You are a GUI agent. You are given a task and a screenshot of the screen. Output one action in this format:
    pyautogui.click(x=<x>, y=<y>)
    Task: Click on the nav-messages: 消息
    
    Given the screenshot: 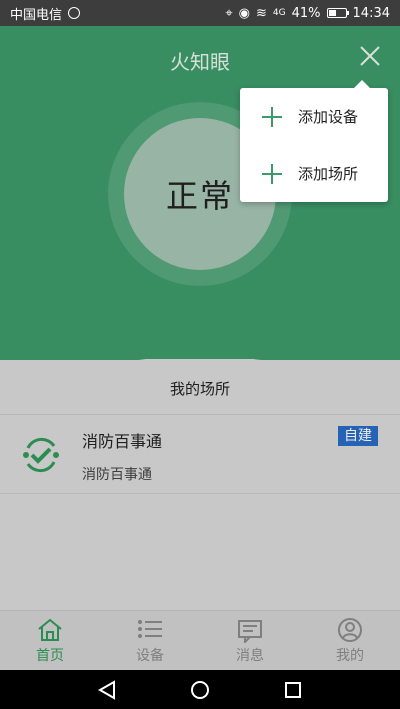 What is the action you would take?
    pyautogui.click(x=250, y=641)
    